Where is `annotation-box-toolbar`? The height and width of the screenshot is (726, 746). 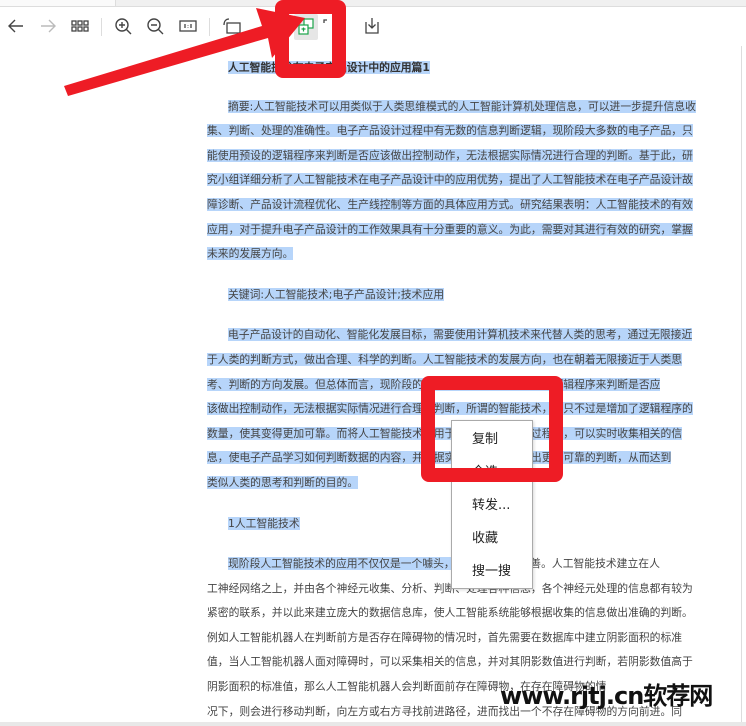
annotation-box-toolbar is located at coordinates (310, 39).